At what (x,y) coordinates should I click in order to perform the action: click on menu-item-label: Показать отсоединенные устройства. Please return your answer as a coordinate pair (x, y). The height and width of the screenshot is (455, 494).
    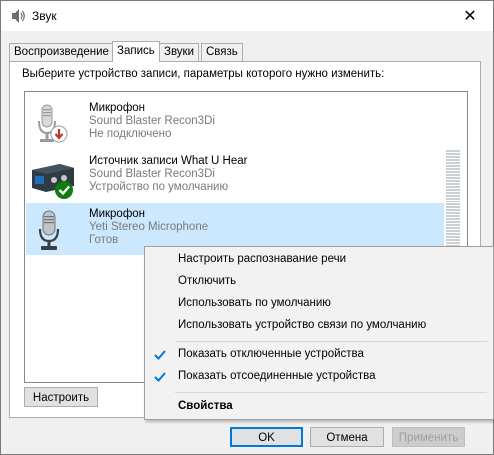
    Looking at the image, I should click on (277, 376).